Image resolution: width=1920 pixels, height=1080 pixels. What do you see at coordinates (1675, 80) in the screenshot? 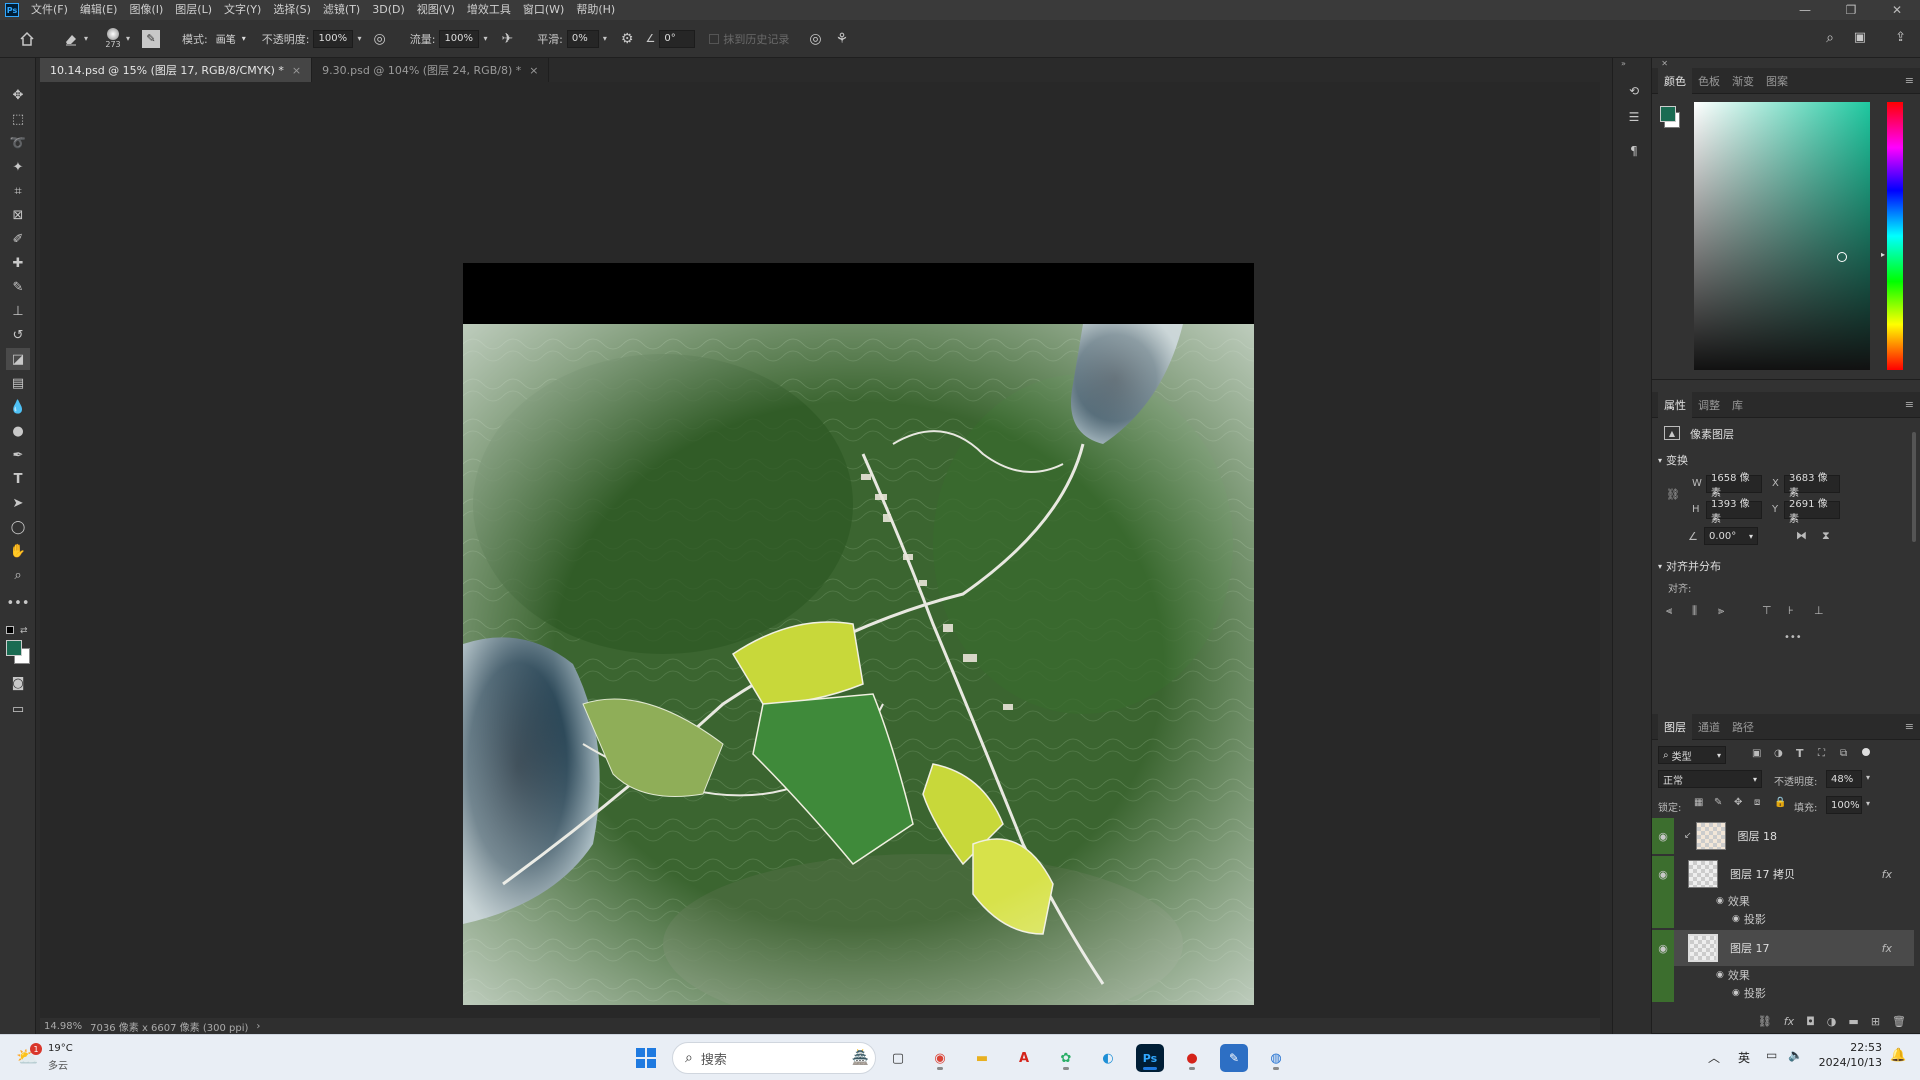
I see `tab-color: 颜色` at bounding box center [1675, 80].